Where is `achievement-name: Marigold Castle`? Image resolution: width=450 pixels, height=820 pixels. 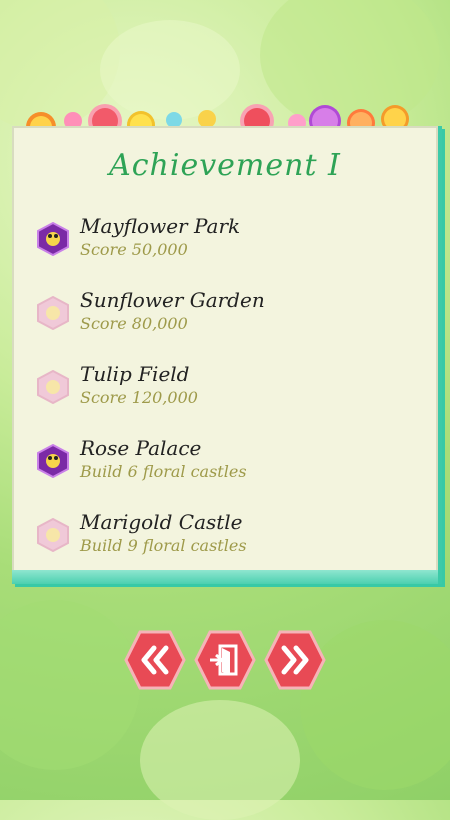
achievement-name: Marigold Castle is located at coordinates (161, 522).